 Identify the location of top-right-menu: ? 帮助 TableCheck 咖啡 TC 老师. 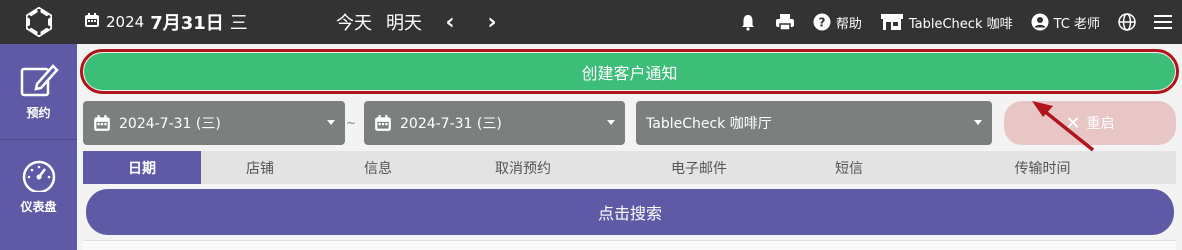
(960, 22).